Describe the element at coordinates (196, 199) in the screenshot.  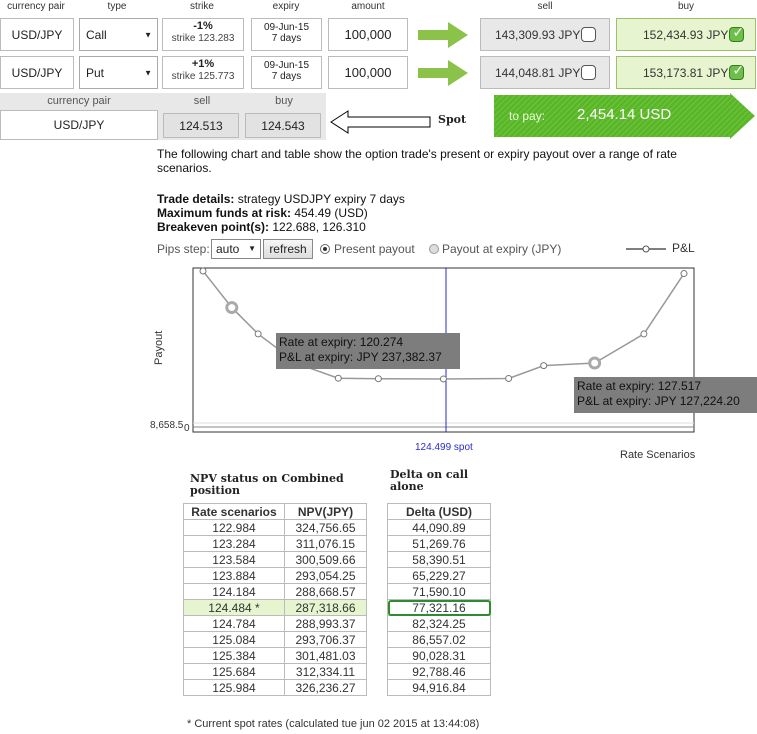
I see `trade-details-label: Trade details:` at that location.